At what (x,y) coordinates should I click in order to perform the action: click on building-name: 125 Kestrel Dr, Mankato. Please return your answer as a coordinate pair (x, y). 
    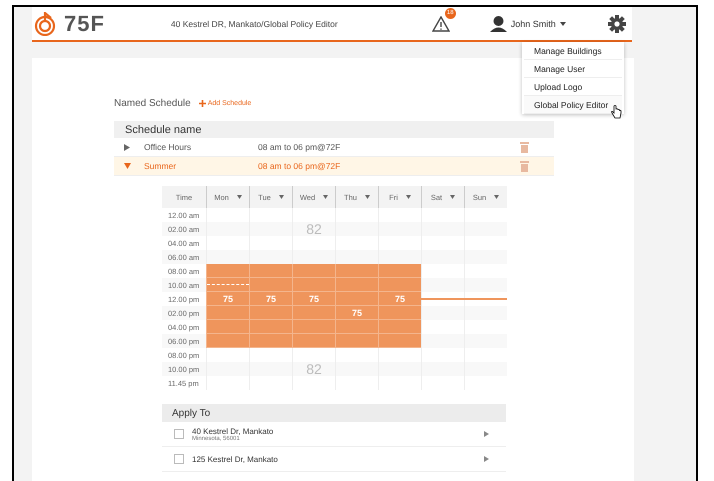
    Looking at the image, I should click on (235, 459).